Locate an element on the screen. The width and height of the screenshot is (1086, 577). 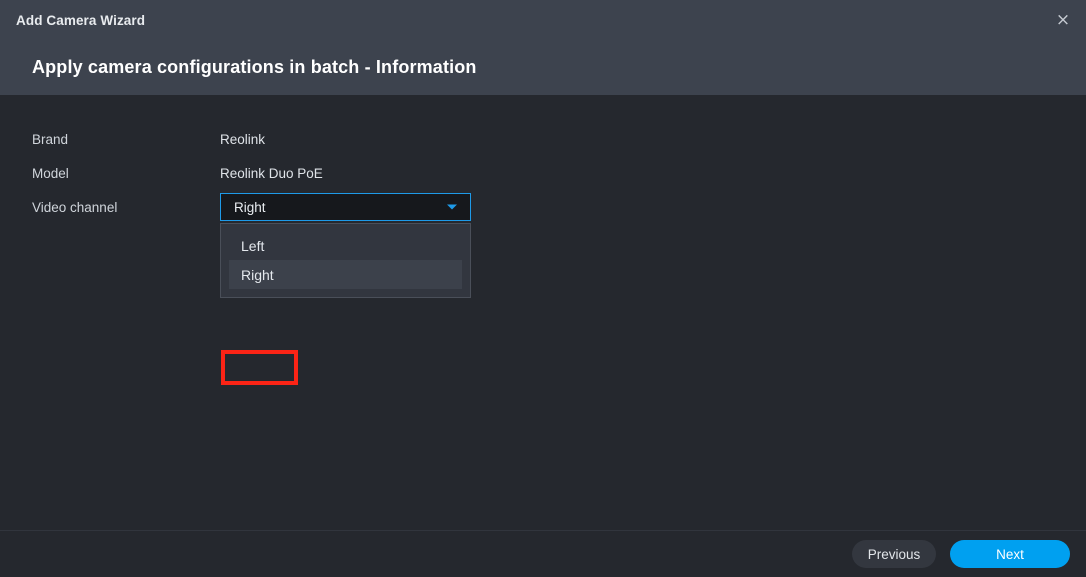
brand-value: Reolink is located at coordinates (243, 139).